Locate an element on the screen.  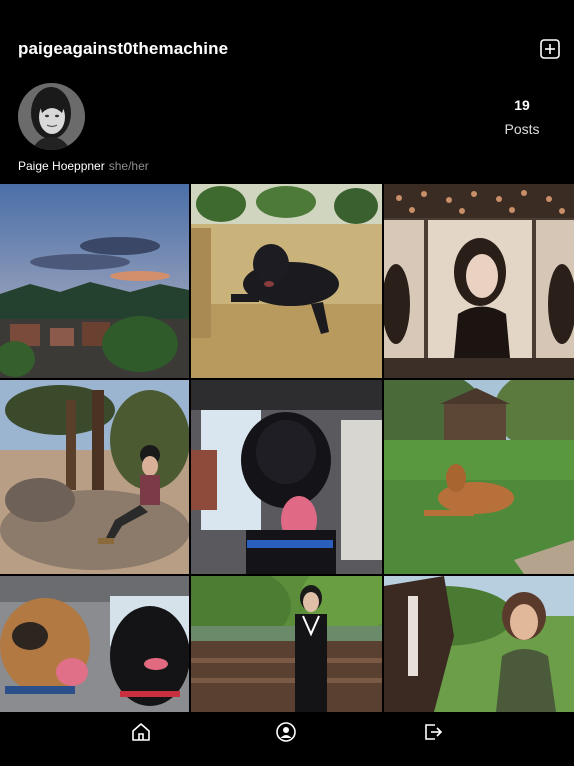
display-name-row: Paige Hoeppner she/her is located at coordinates (83, 166).